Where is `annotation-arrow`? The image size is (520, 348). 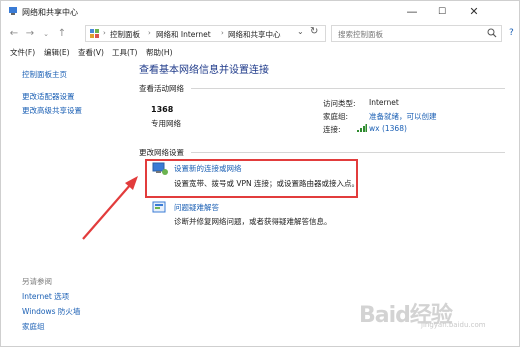 annotation-arrow is located at coordinates (110, 208).